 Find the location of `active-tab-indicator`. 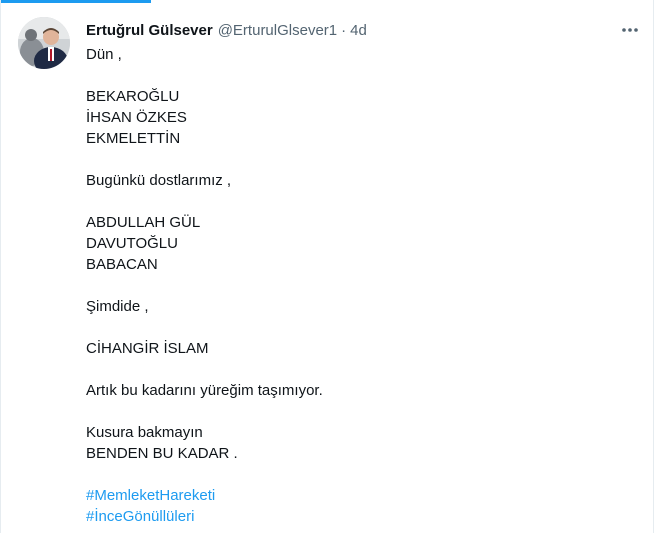

active-tab-indicator is located at coordinates (76, 1).